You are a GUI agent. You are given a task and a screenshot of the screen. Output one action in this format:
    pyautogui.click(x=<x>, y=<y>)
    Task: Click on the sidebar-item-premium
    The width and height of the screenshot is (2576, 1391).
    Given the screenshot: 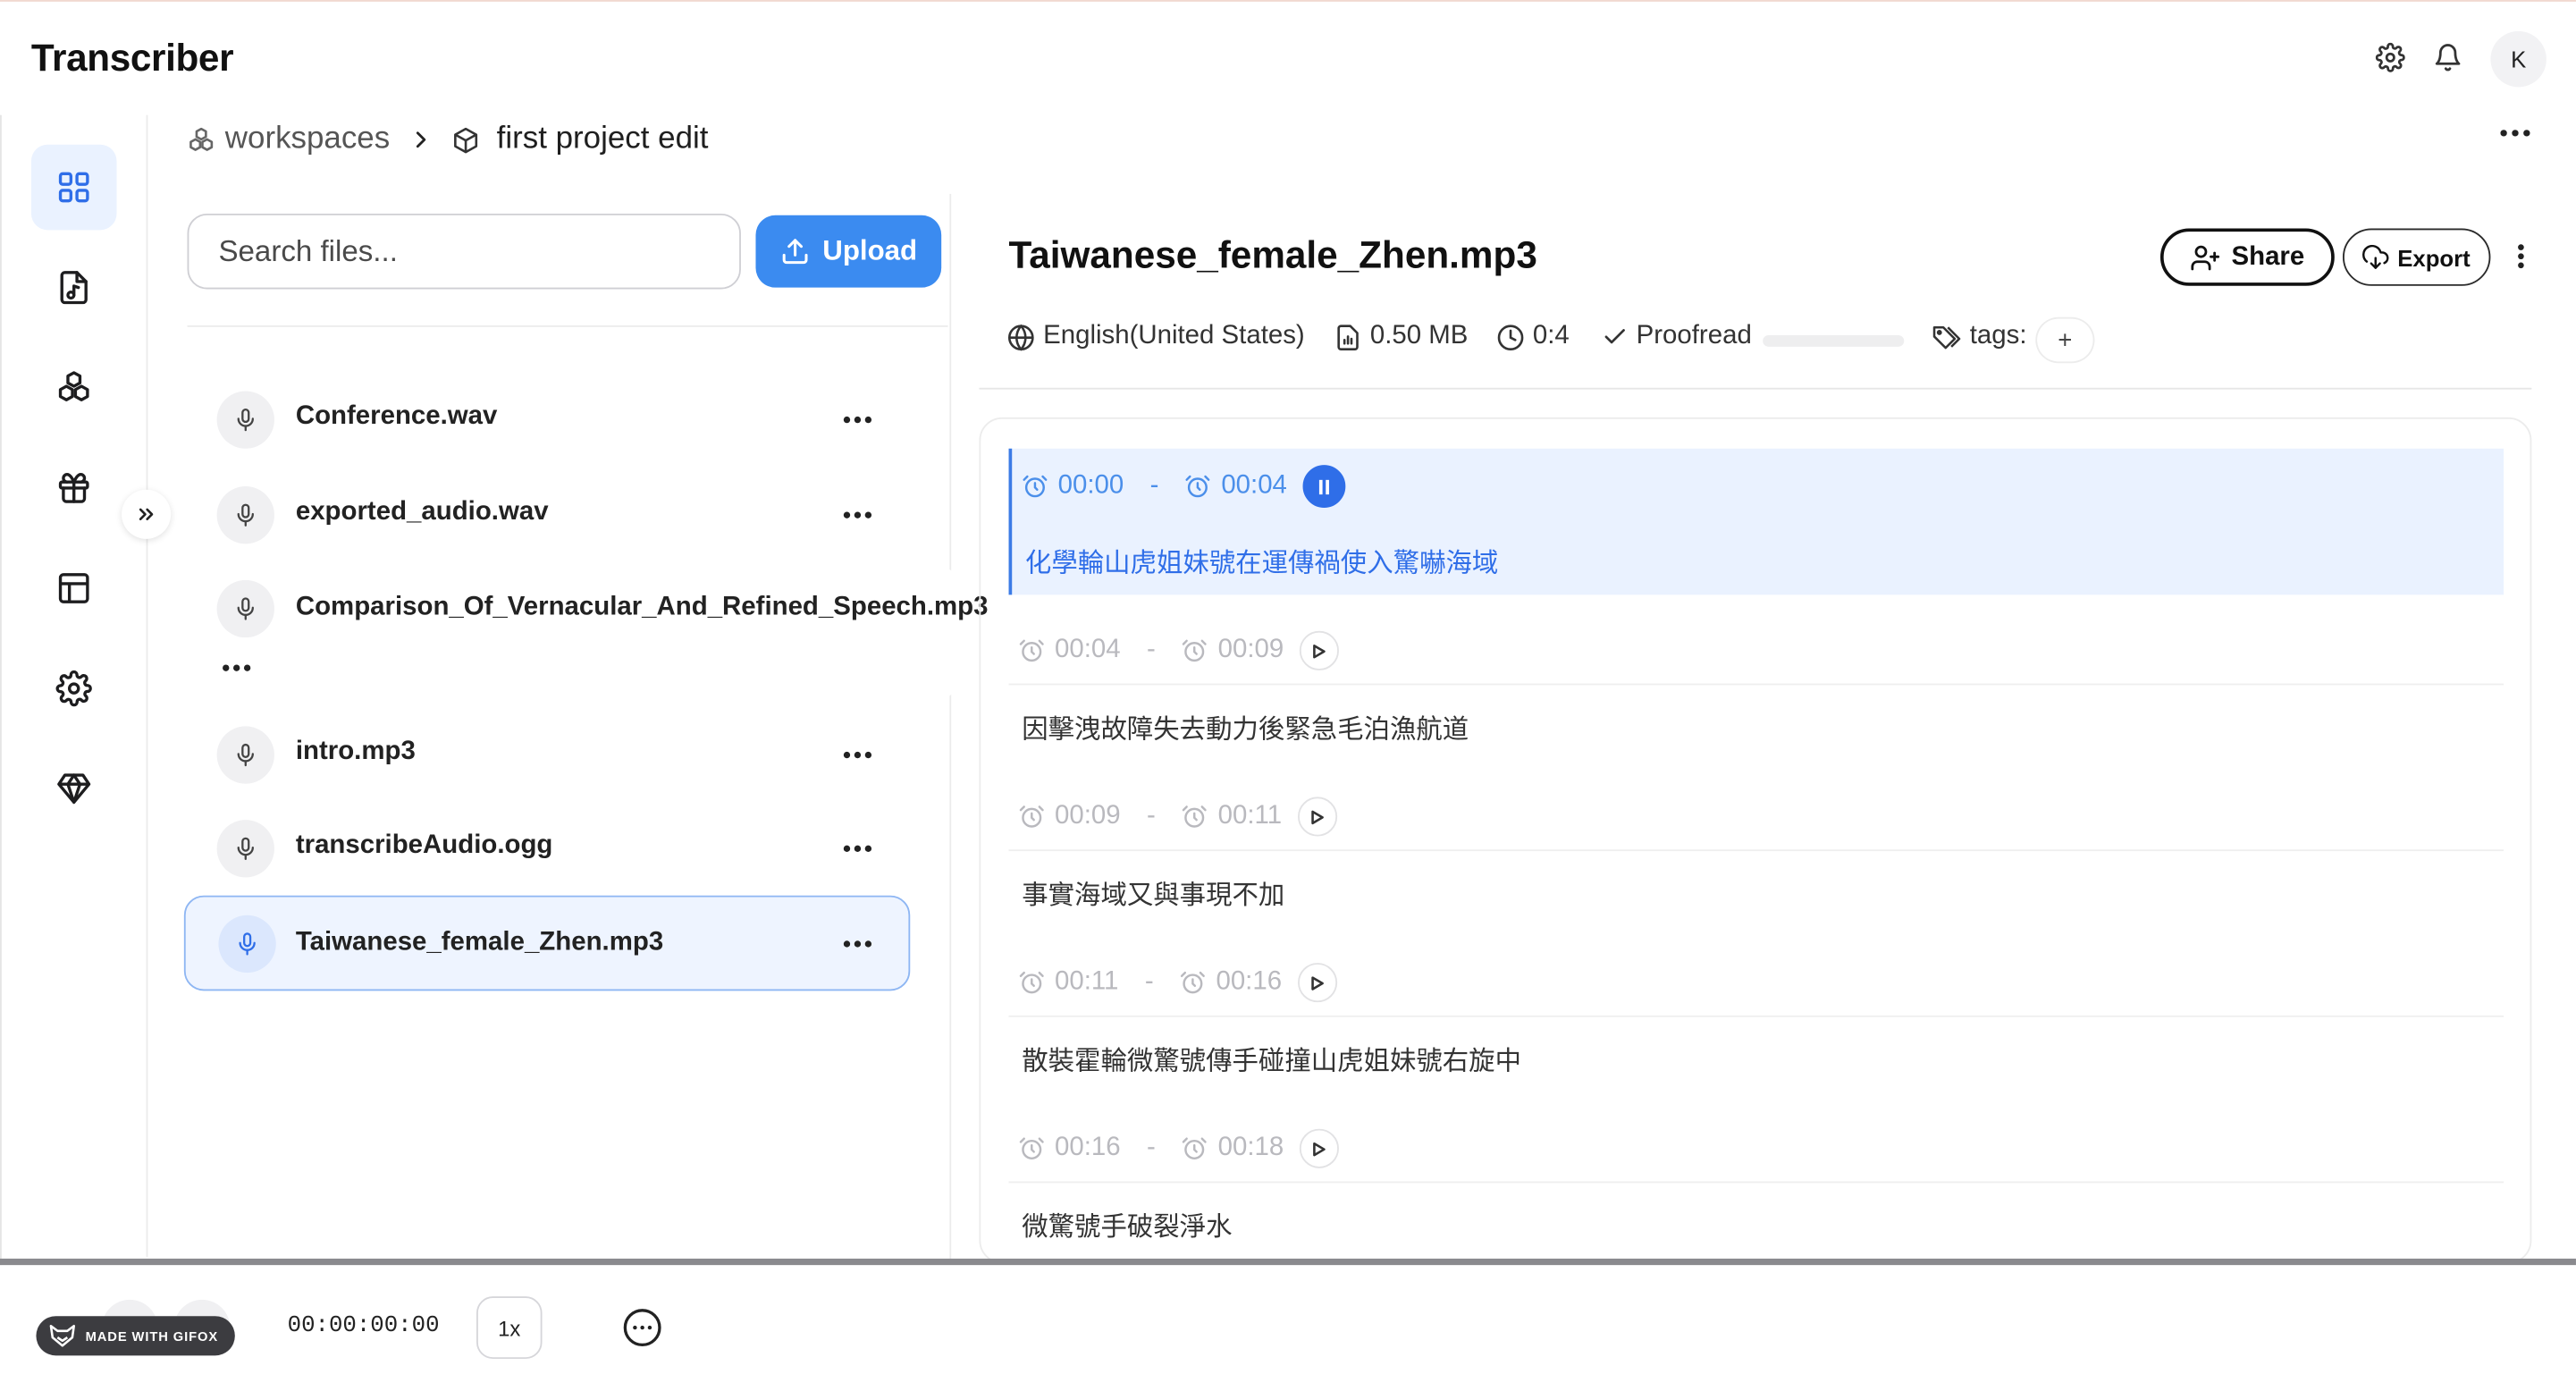 What is the action you would take?
    pyautogui.click(x=74, y=788)
    